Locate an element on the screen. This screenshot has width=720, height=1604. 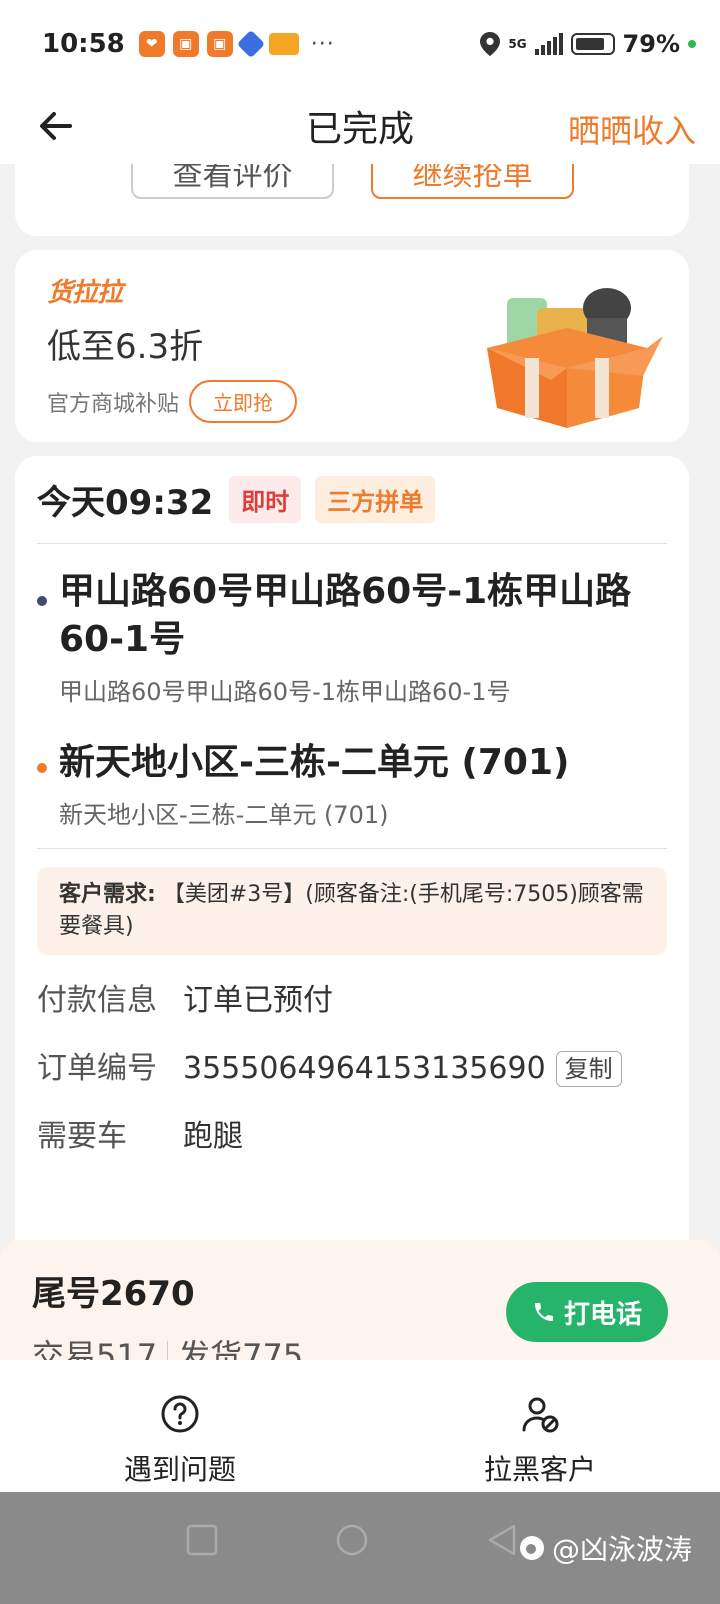
vehicle-label: 需要车 is located at coordinates (82, 1136).